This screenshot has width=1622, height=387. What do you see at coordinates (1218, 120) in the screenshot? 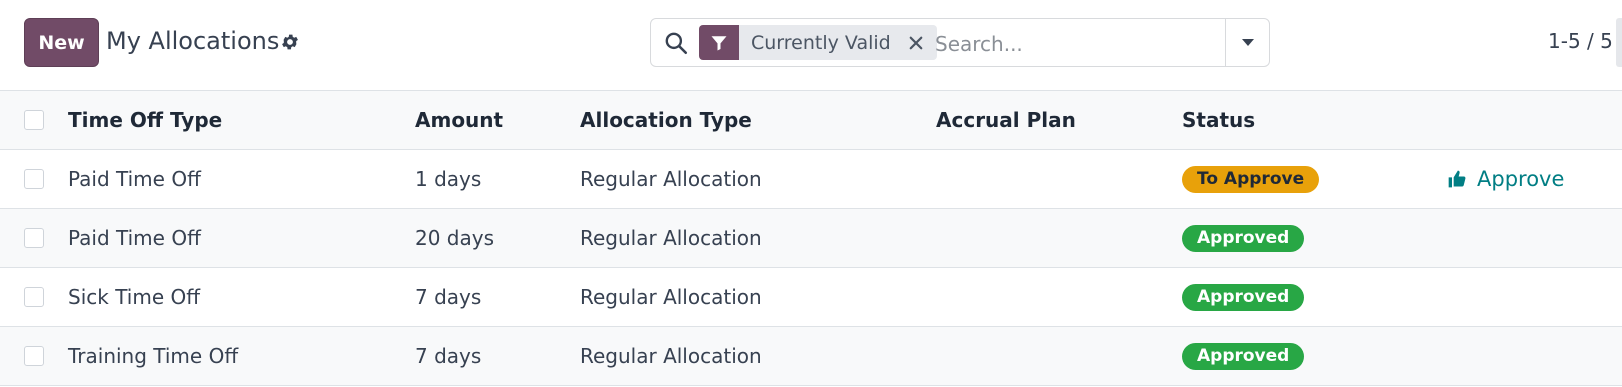
I see `column-header-status: Status` at bounding box center [1218, 120].